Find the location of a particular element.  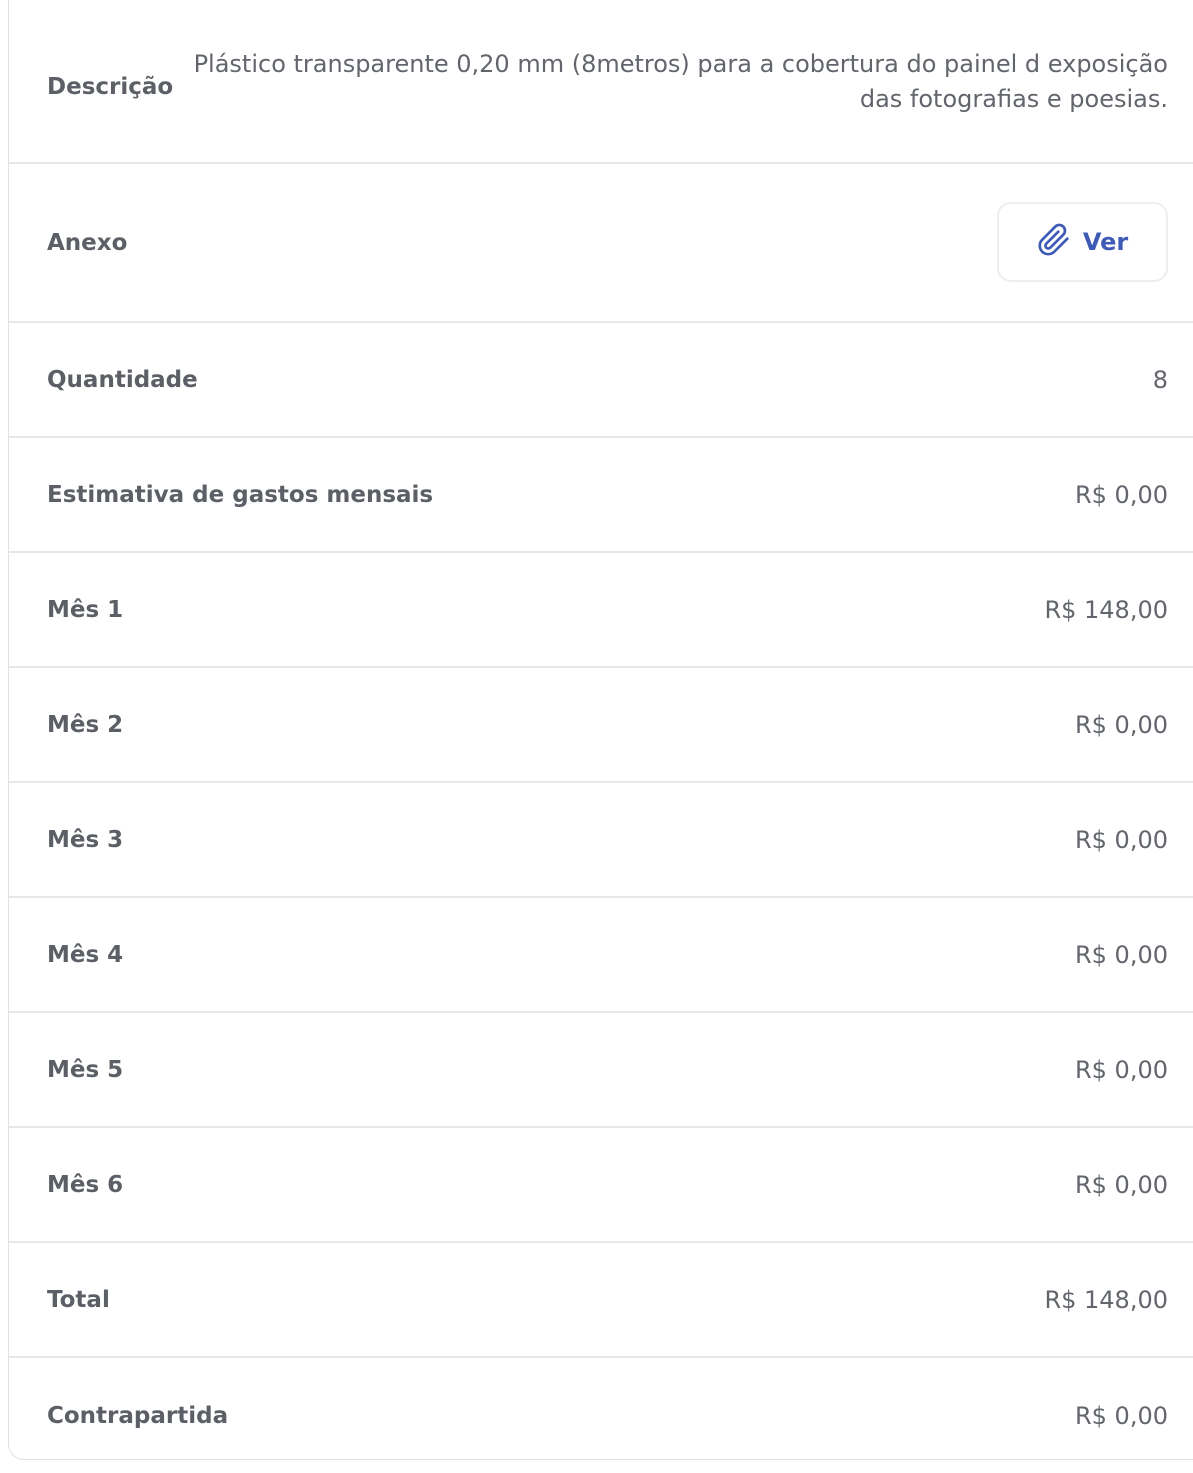

ver-attachment-button: Ver is located at coordinates (1082, 241).